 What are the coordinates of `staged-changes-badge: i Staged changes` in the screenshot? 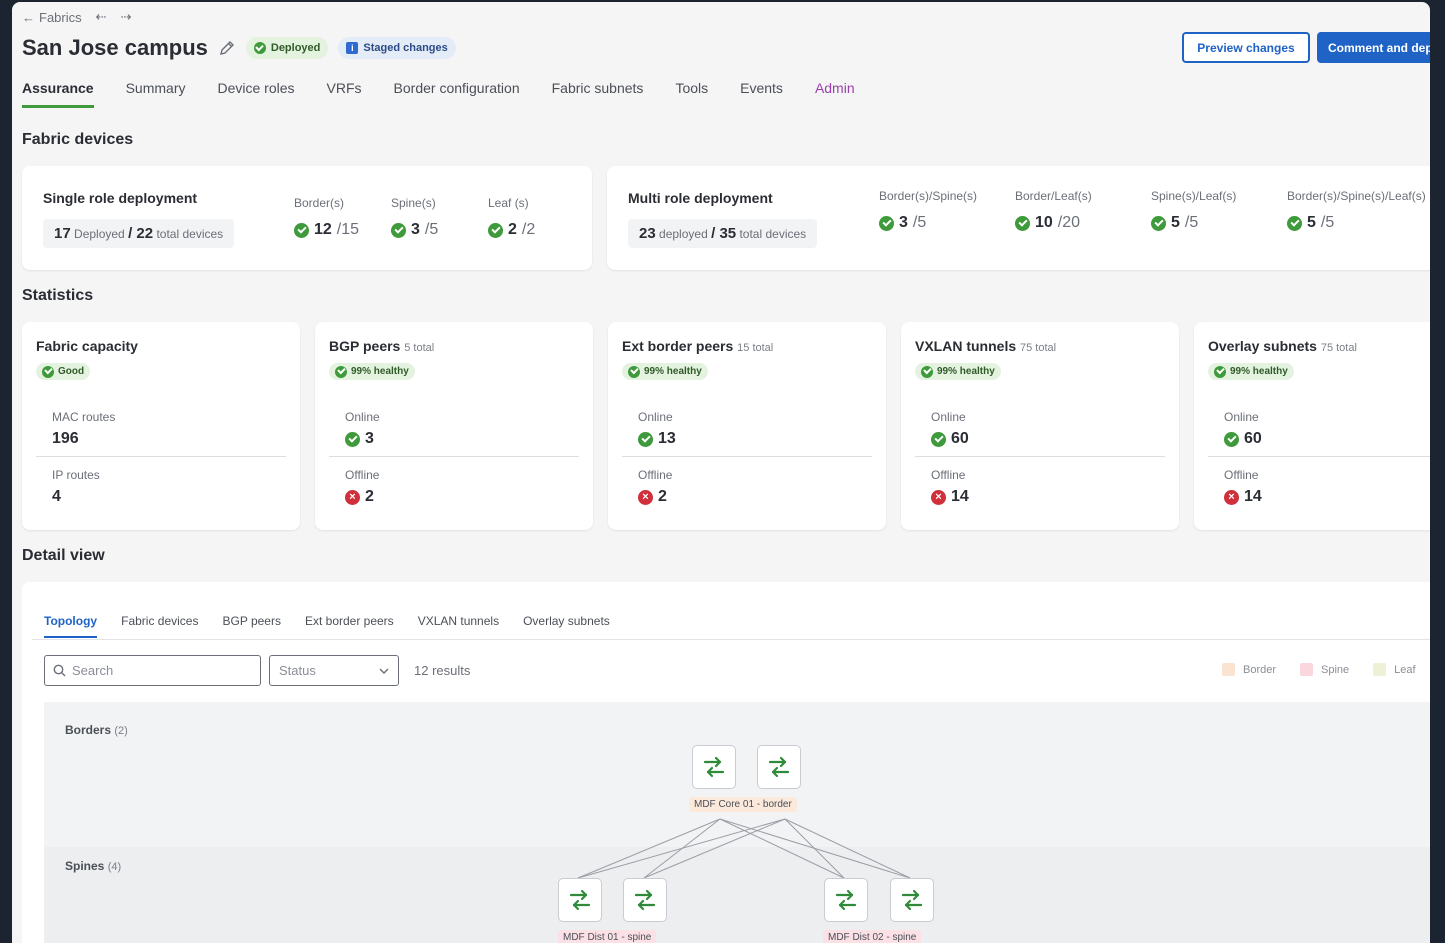 It's located at (397, 48).